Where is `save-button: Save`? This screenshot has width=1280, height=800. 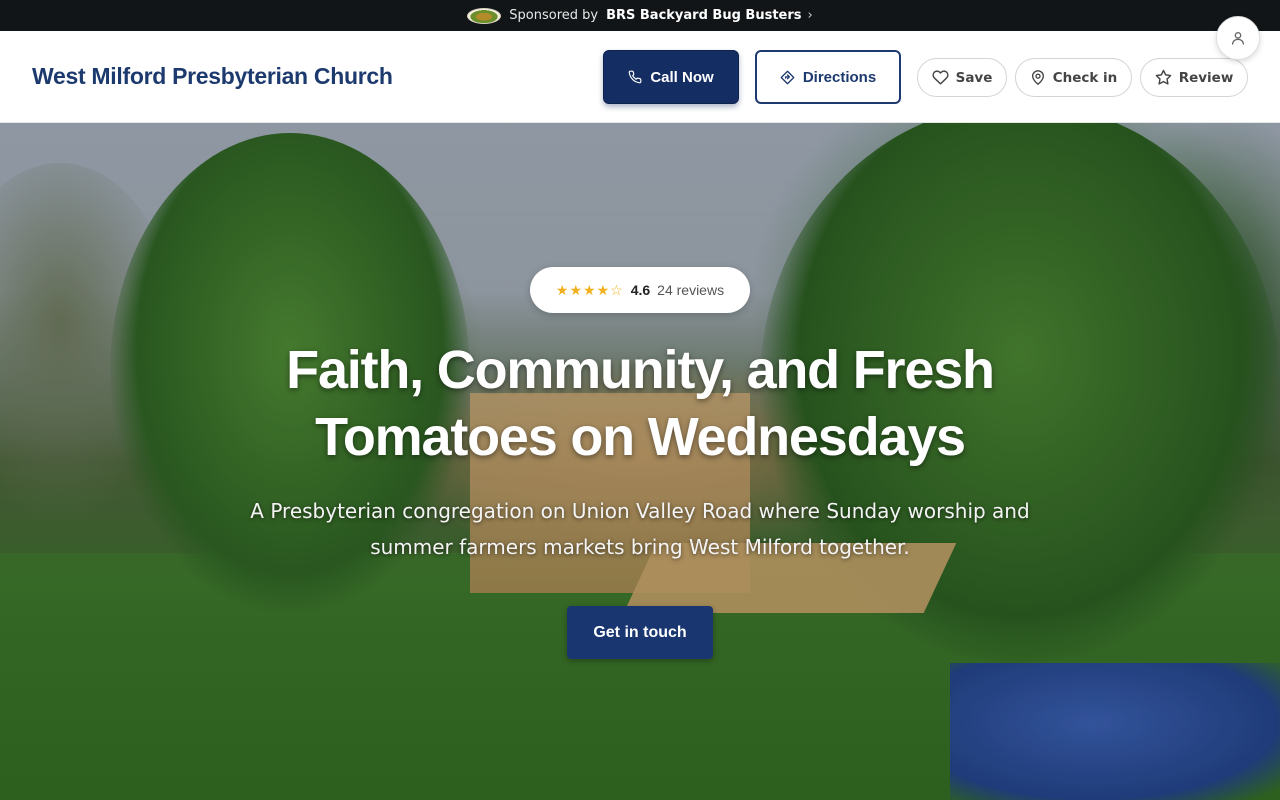
save-button: Save is located at coordinates (962, 77).